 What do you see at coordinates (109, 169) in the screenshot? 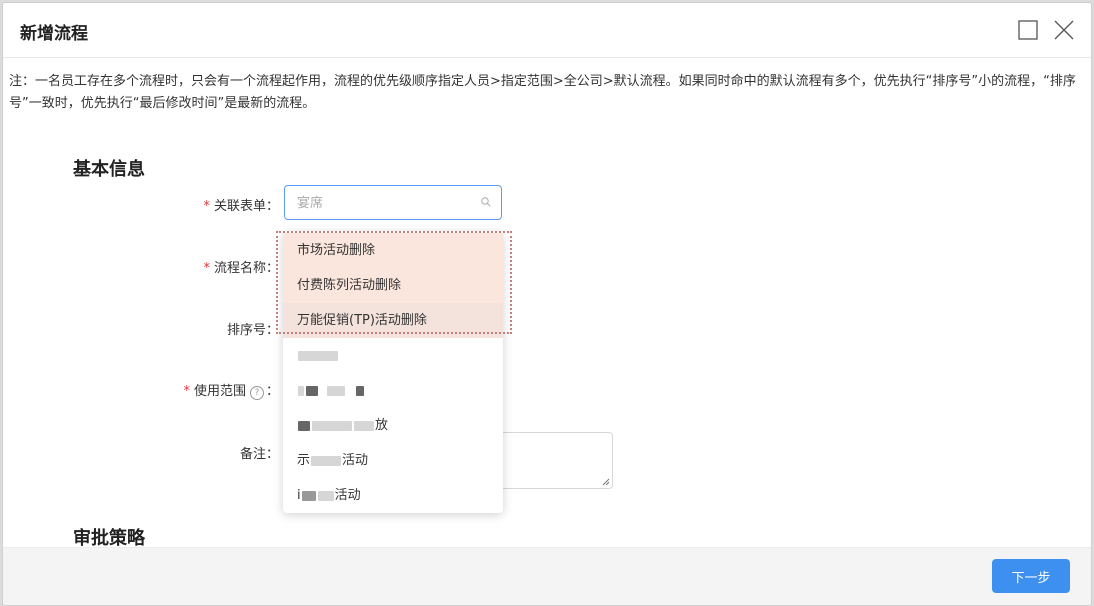
I see `section-title-basic: 基本信息` at bounding box center [109, 169].